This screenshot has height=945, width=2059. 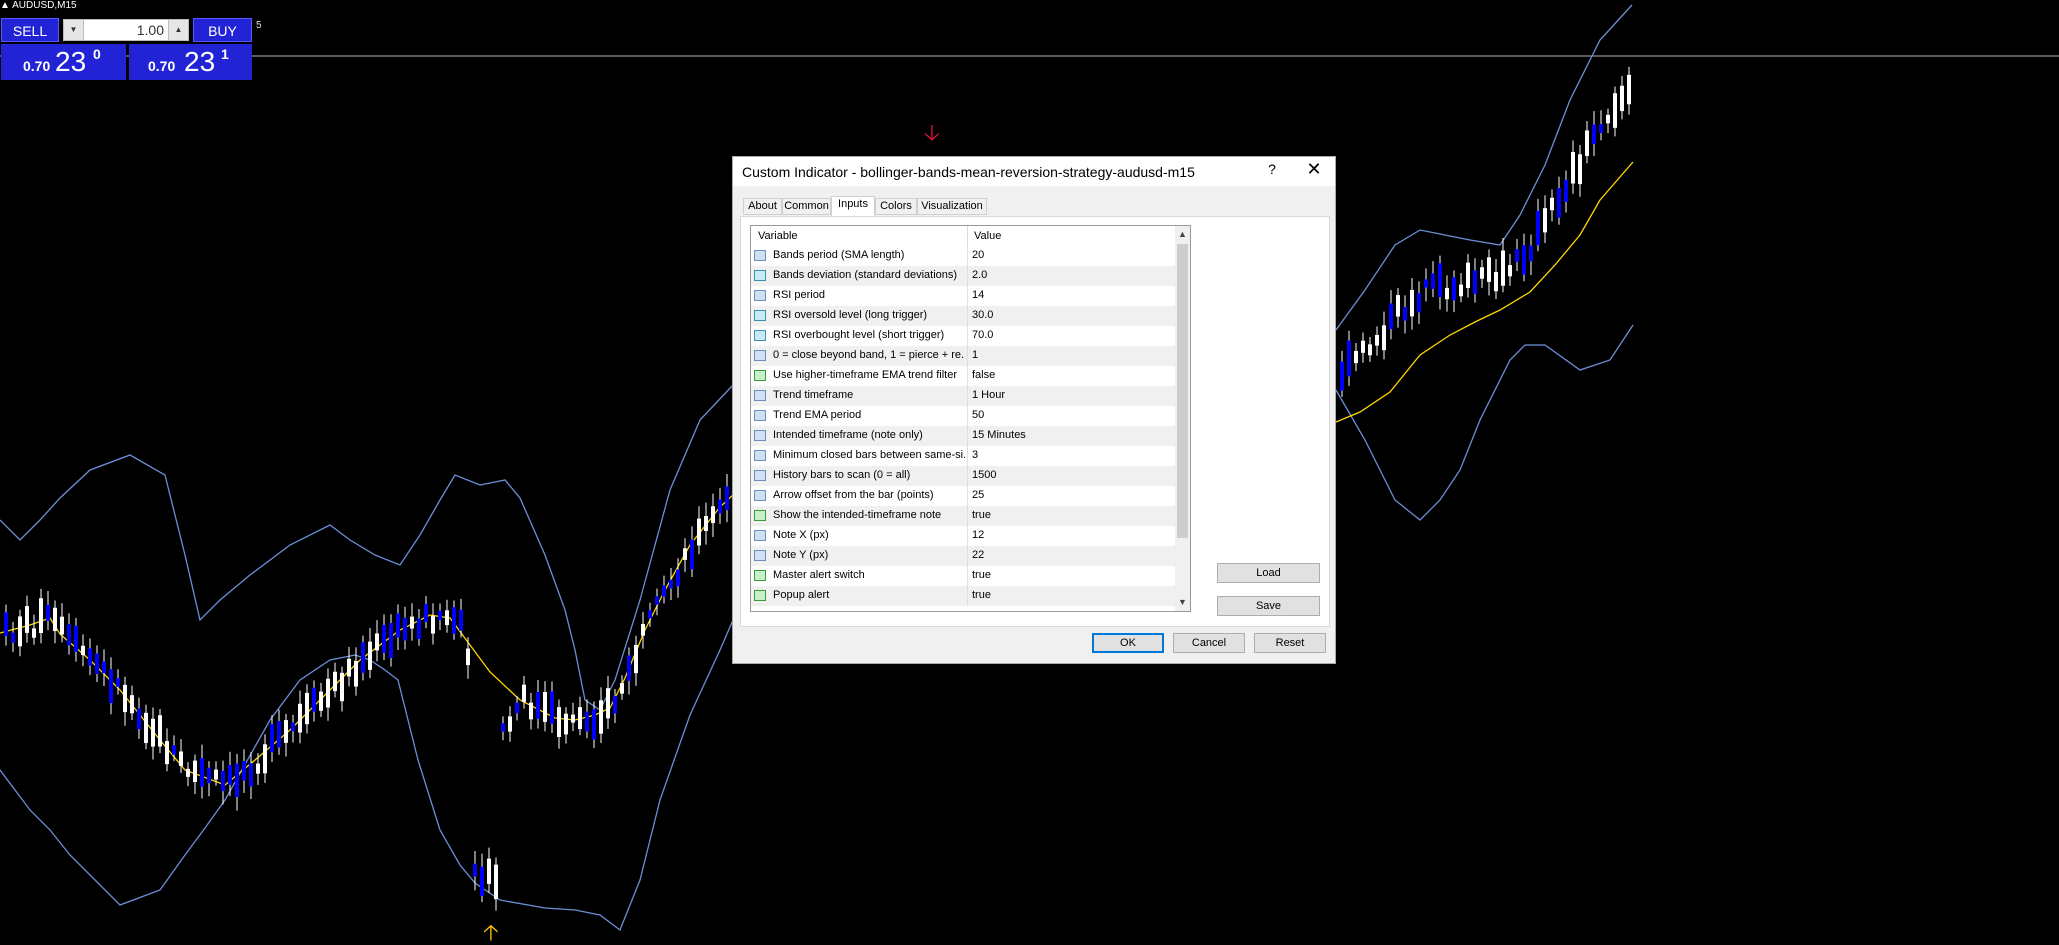 What do you see at coordinates (1182, 391) in the screenshot?
I see `scroll-thumb` at bounding box center [1182, 391].